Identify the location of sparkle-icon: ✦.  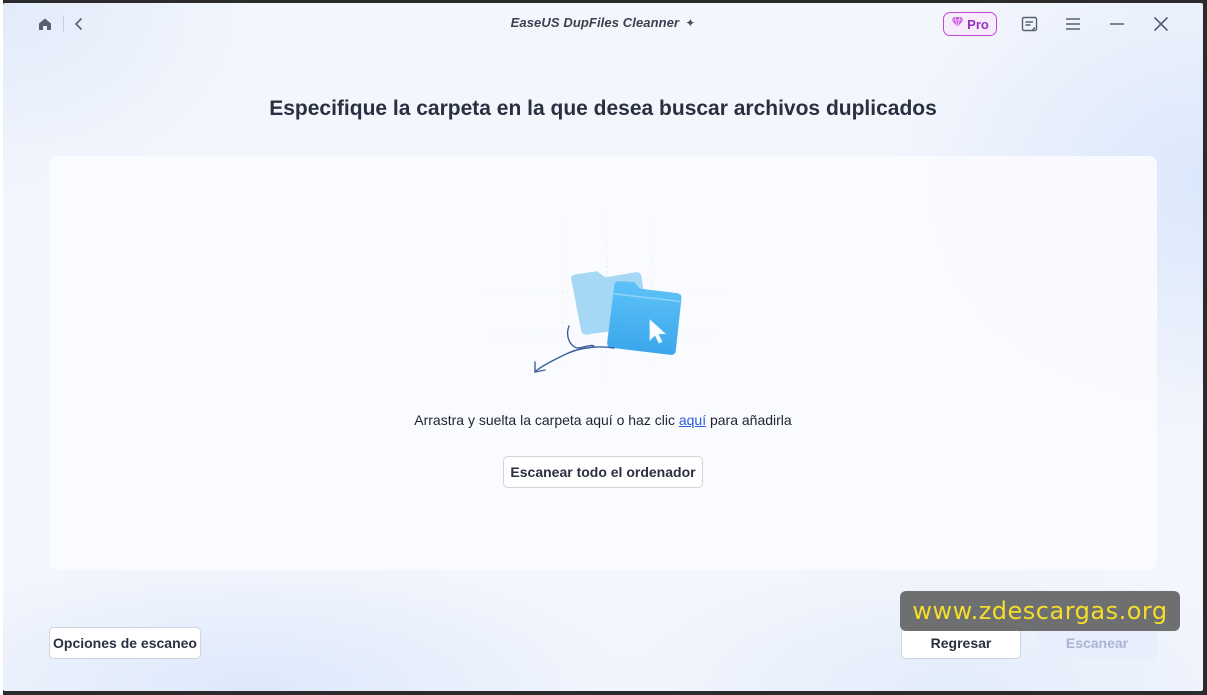
(690, 23).